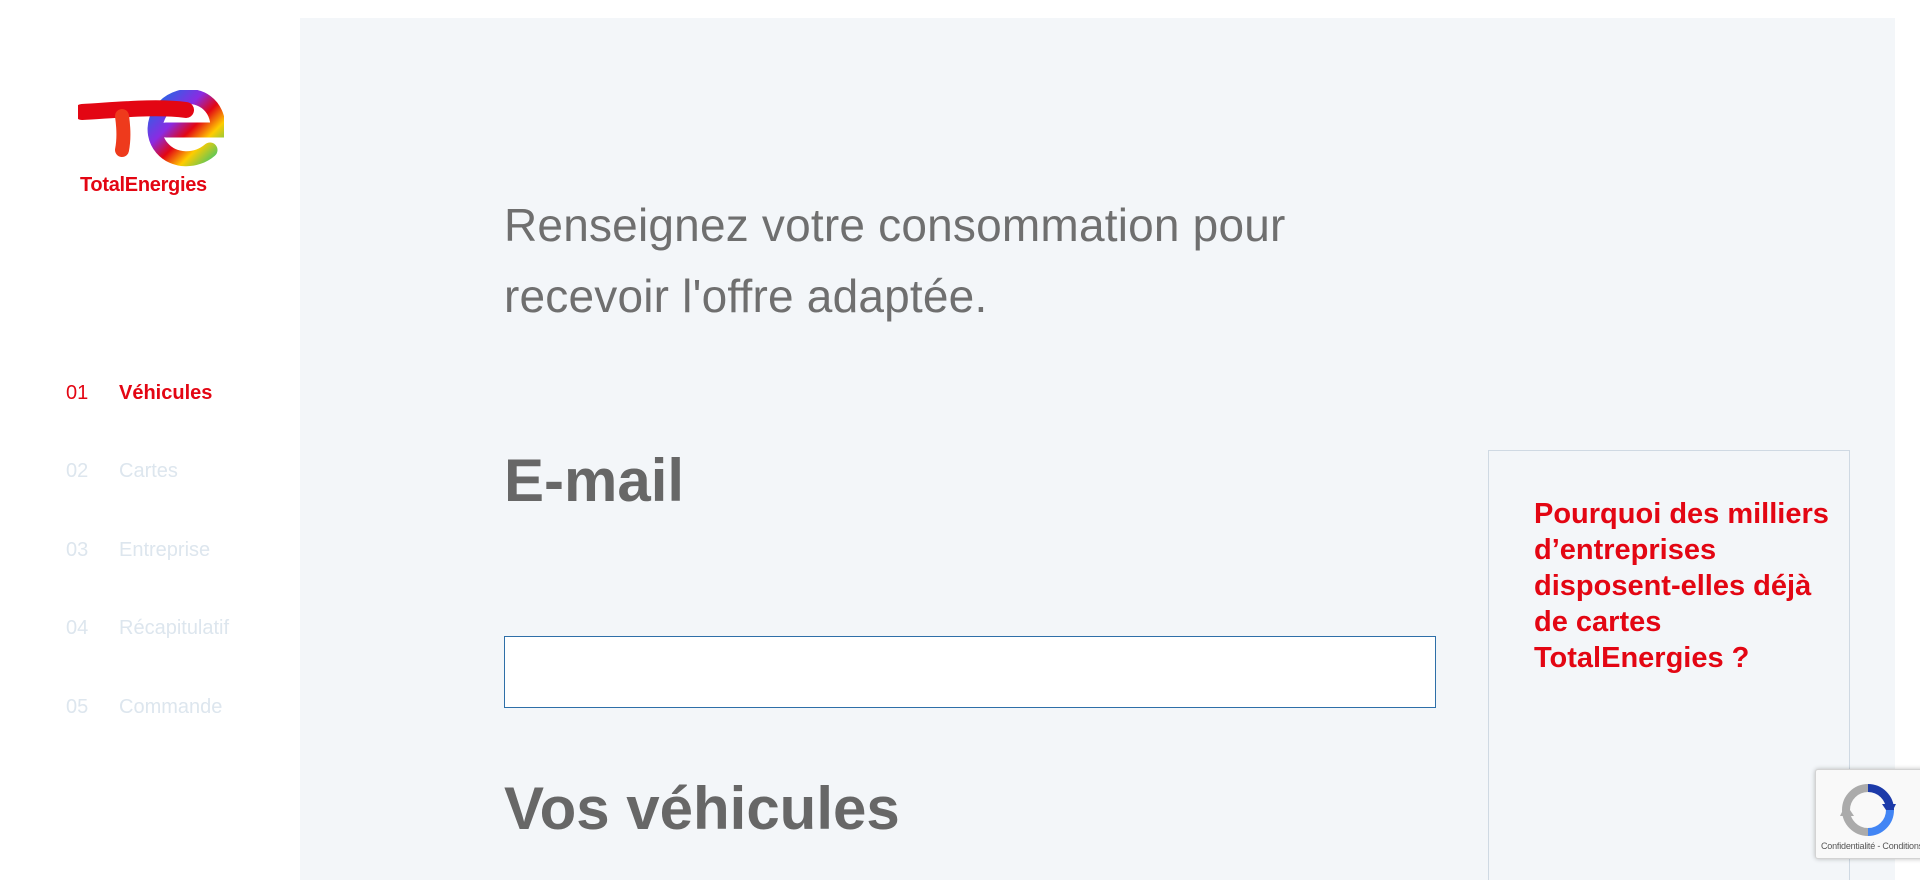 This screenshot has height=880, width=1920. I want to click on totalenergies-logo: TotalEnergies, so click(151, 145).